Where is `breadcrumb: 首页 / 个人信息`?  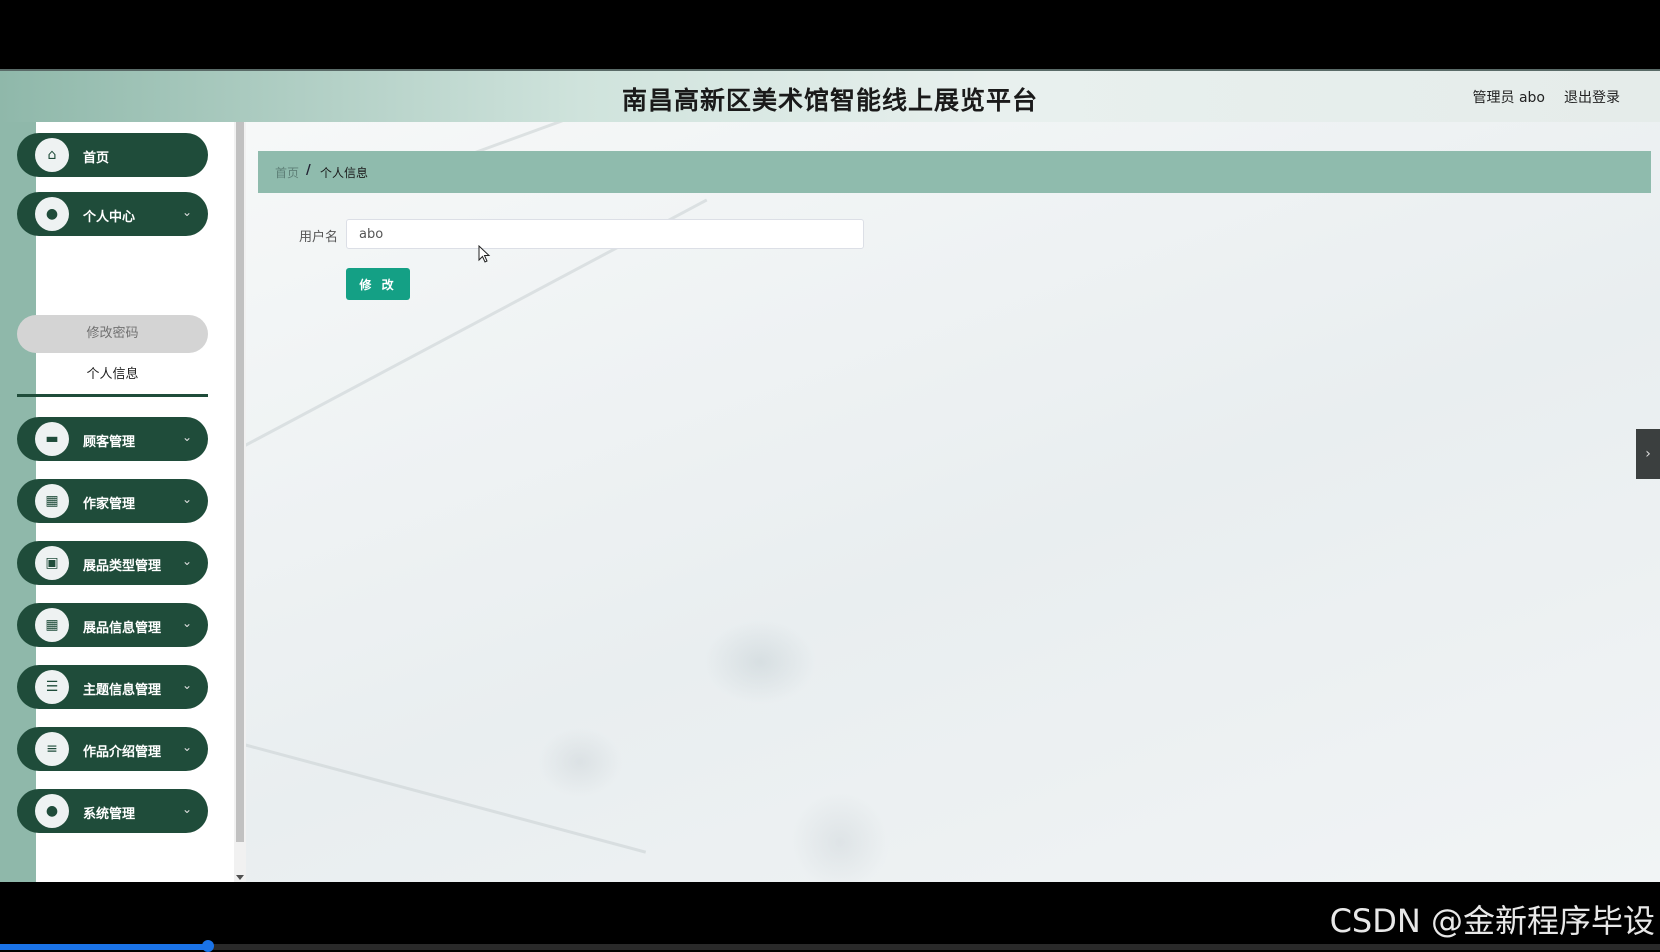 breadcrumb: 首页 / 个人信息 is located at coordinates (954, 172).